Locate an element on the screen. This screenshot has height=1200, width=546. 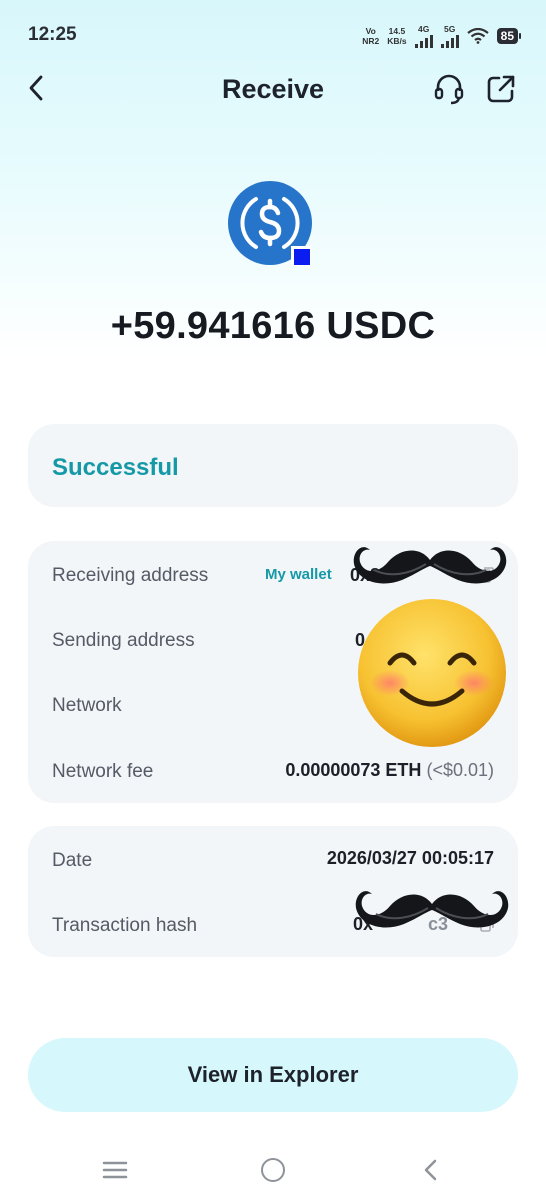
share-button is located at coordinates (501, 89).